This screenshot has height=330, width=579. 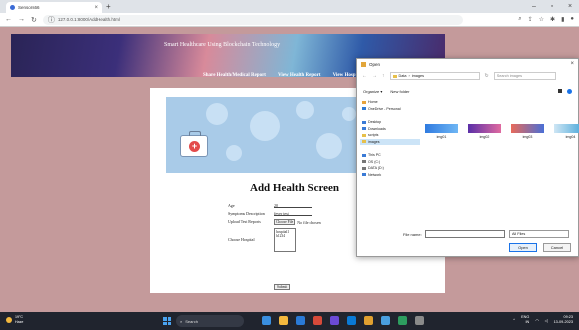 I want to click on medical-kit-icon: +, so click(x=194, y=144).